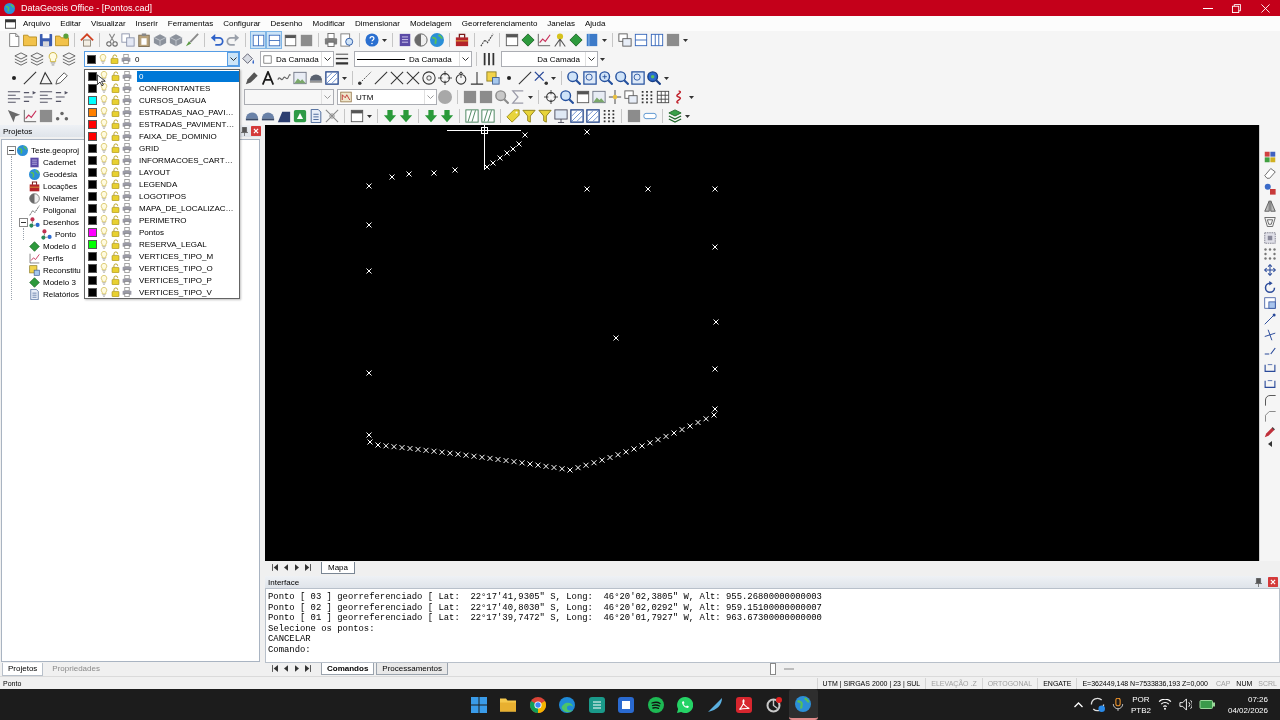 The image size is (1280, 720). Describe the element at coordinates (1117, 704) in the screenshot. I see `microphone-icon` at that location.